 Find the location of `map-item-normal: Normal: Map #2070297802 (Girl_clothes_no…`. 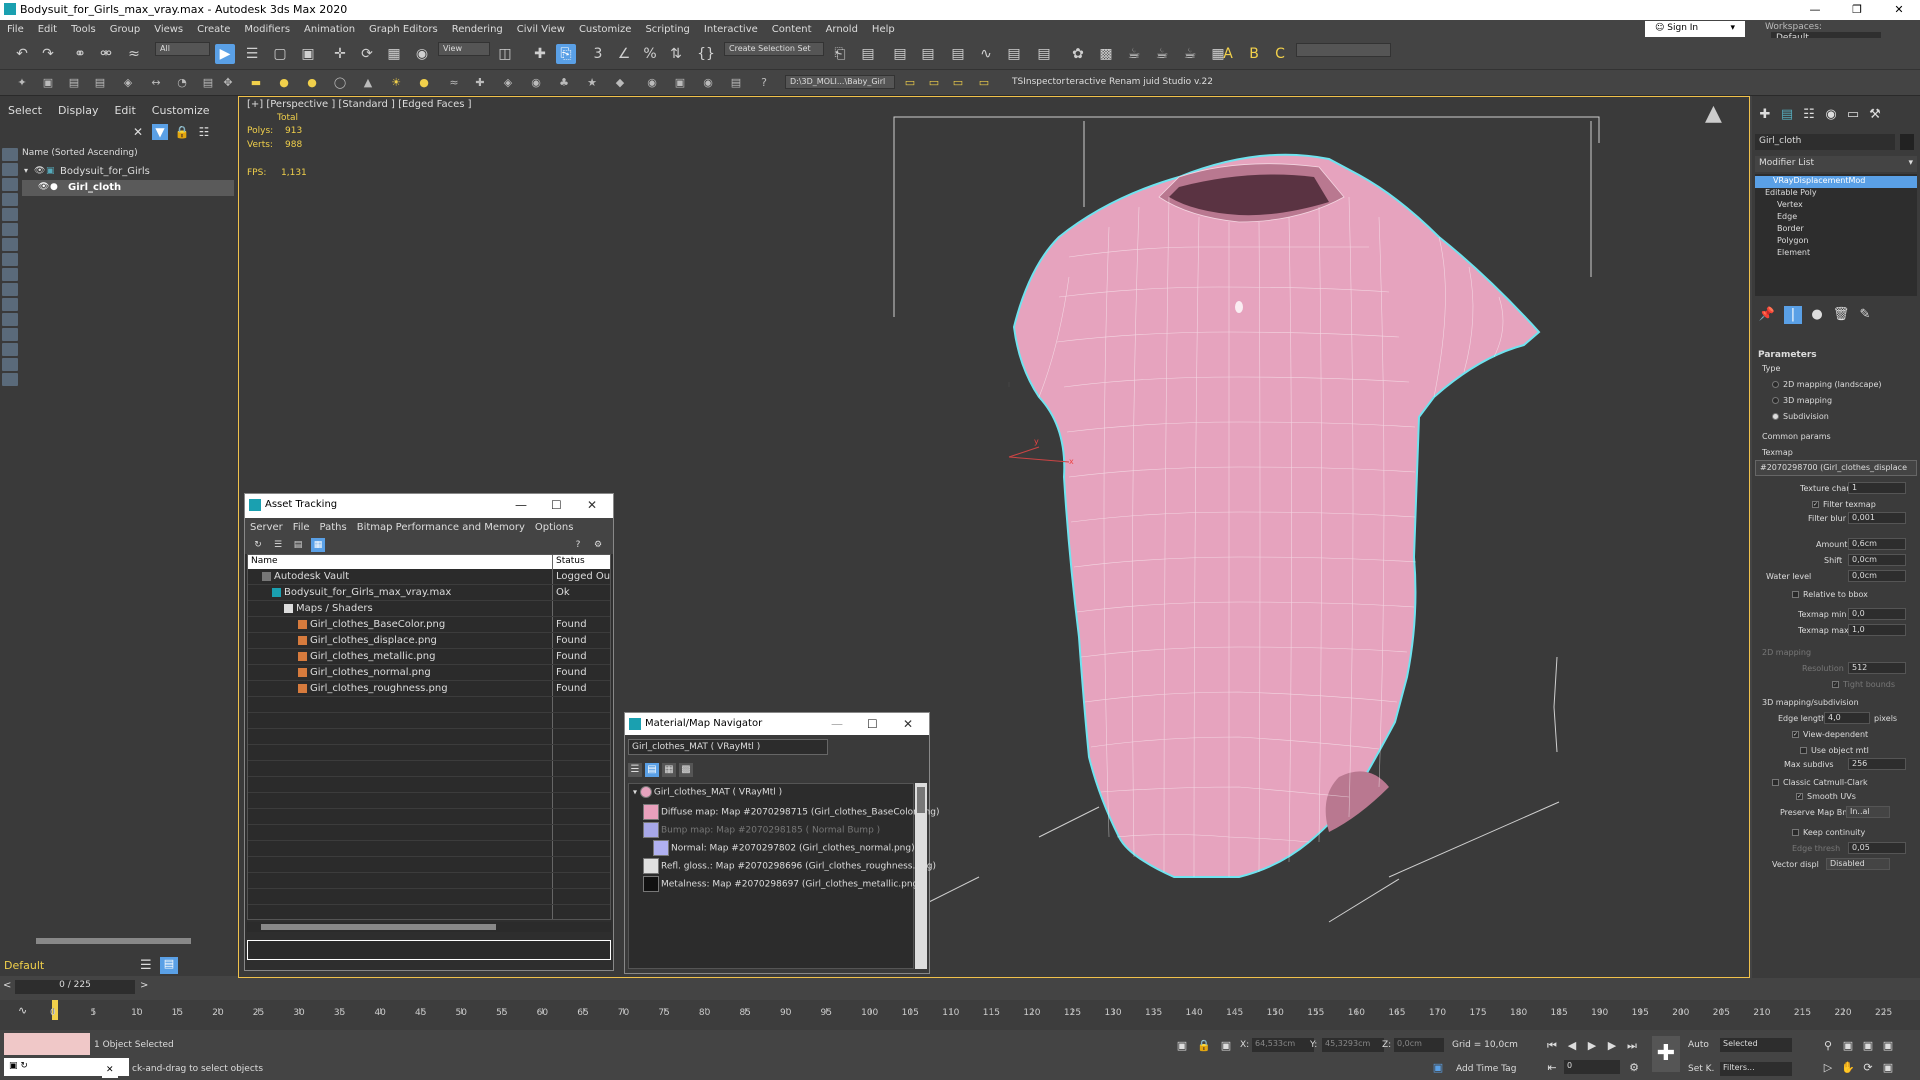

map-item-normal: Normal: Map #2070297802 (Girl_clothes_no… is located at coordinates (784, 848).